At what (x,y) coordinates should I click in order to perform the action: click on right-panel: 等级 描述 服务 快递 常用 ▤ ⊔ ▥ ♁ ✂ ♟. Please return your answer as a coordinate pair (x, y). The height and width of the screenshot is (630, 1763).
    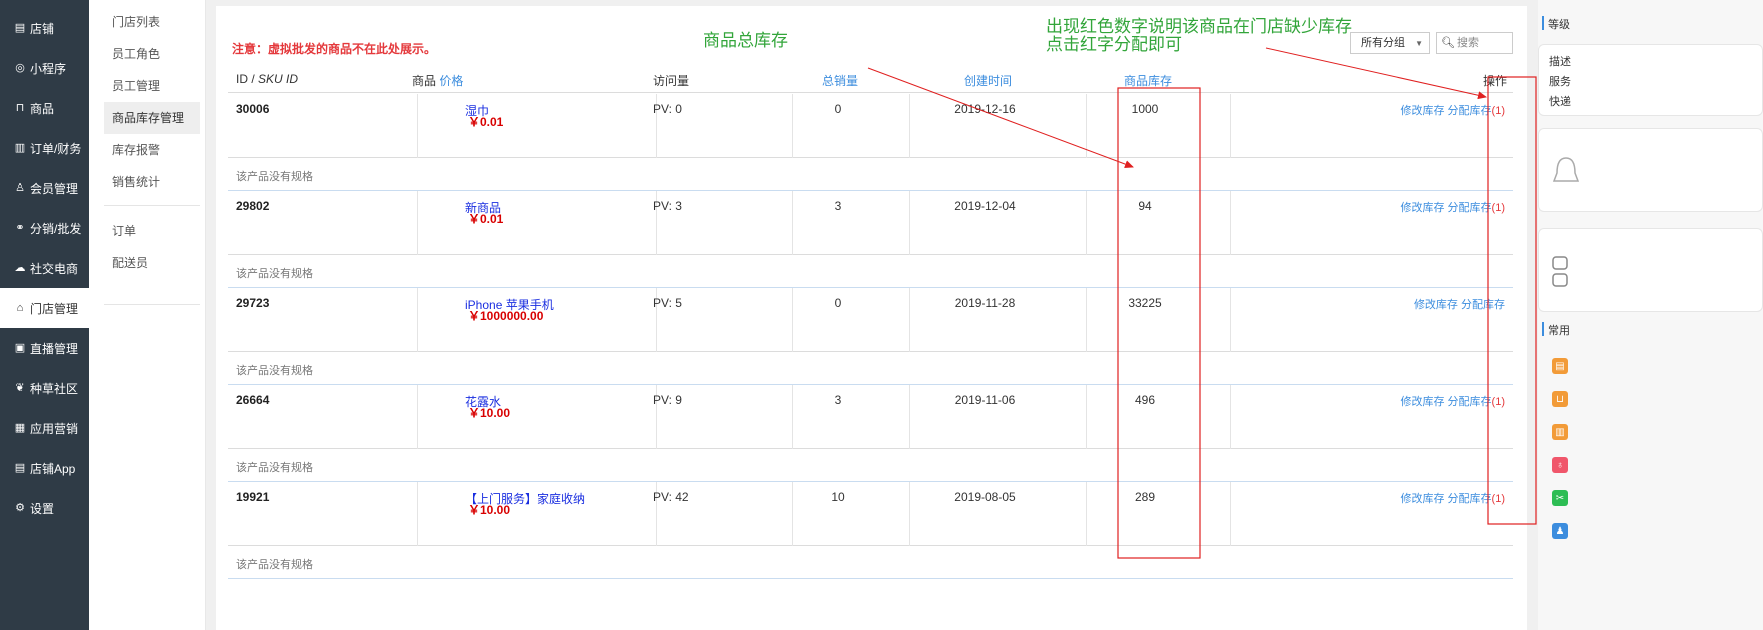
    Looking at the image, I should click on (1650, 315).